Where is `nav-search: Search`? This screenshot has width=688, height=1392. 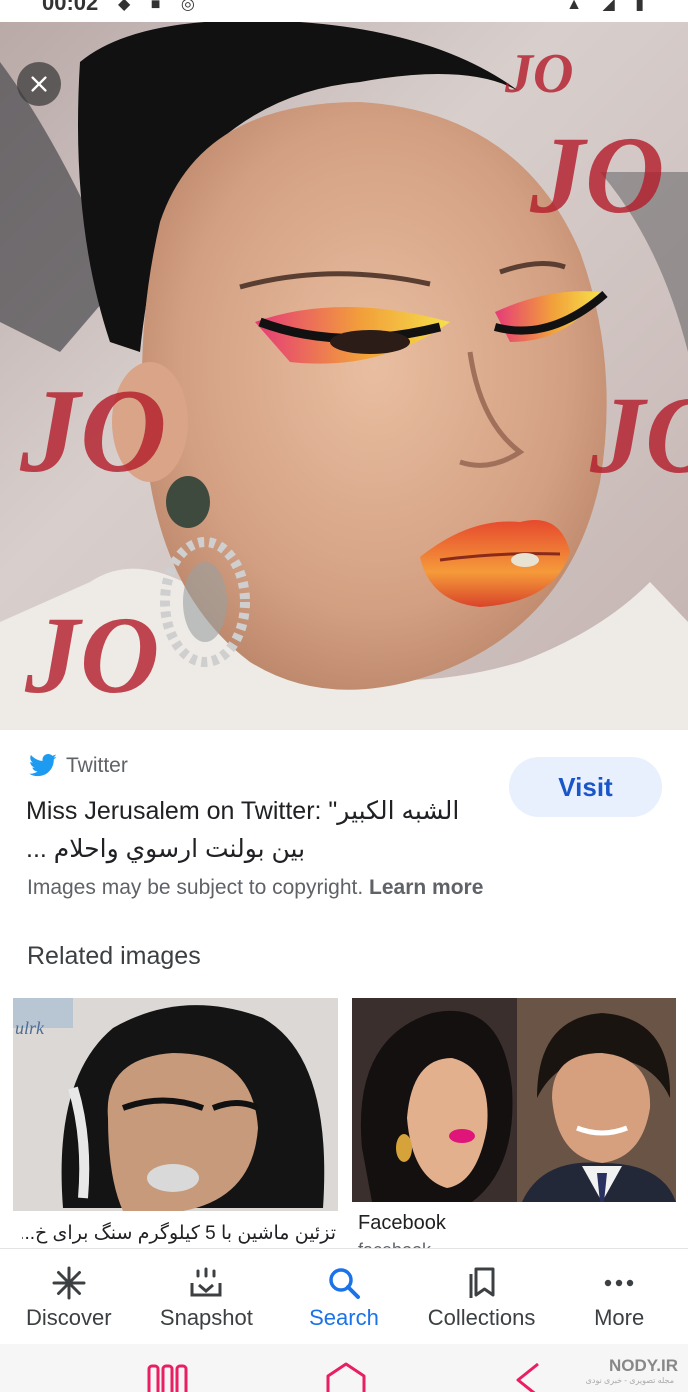 nav-search: Search is located at coordinates (344, 1296).